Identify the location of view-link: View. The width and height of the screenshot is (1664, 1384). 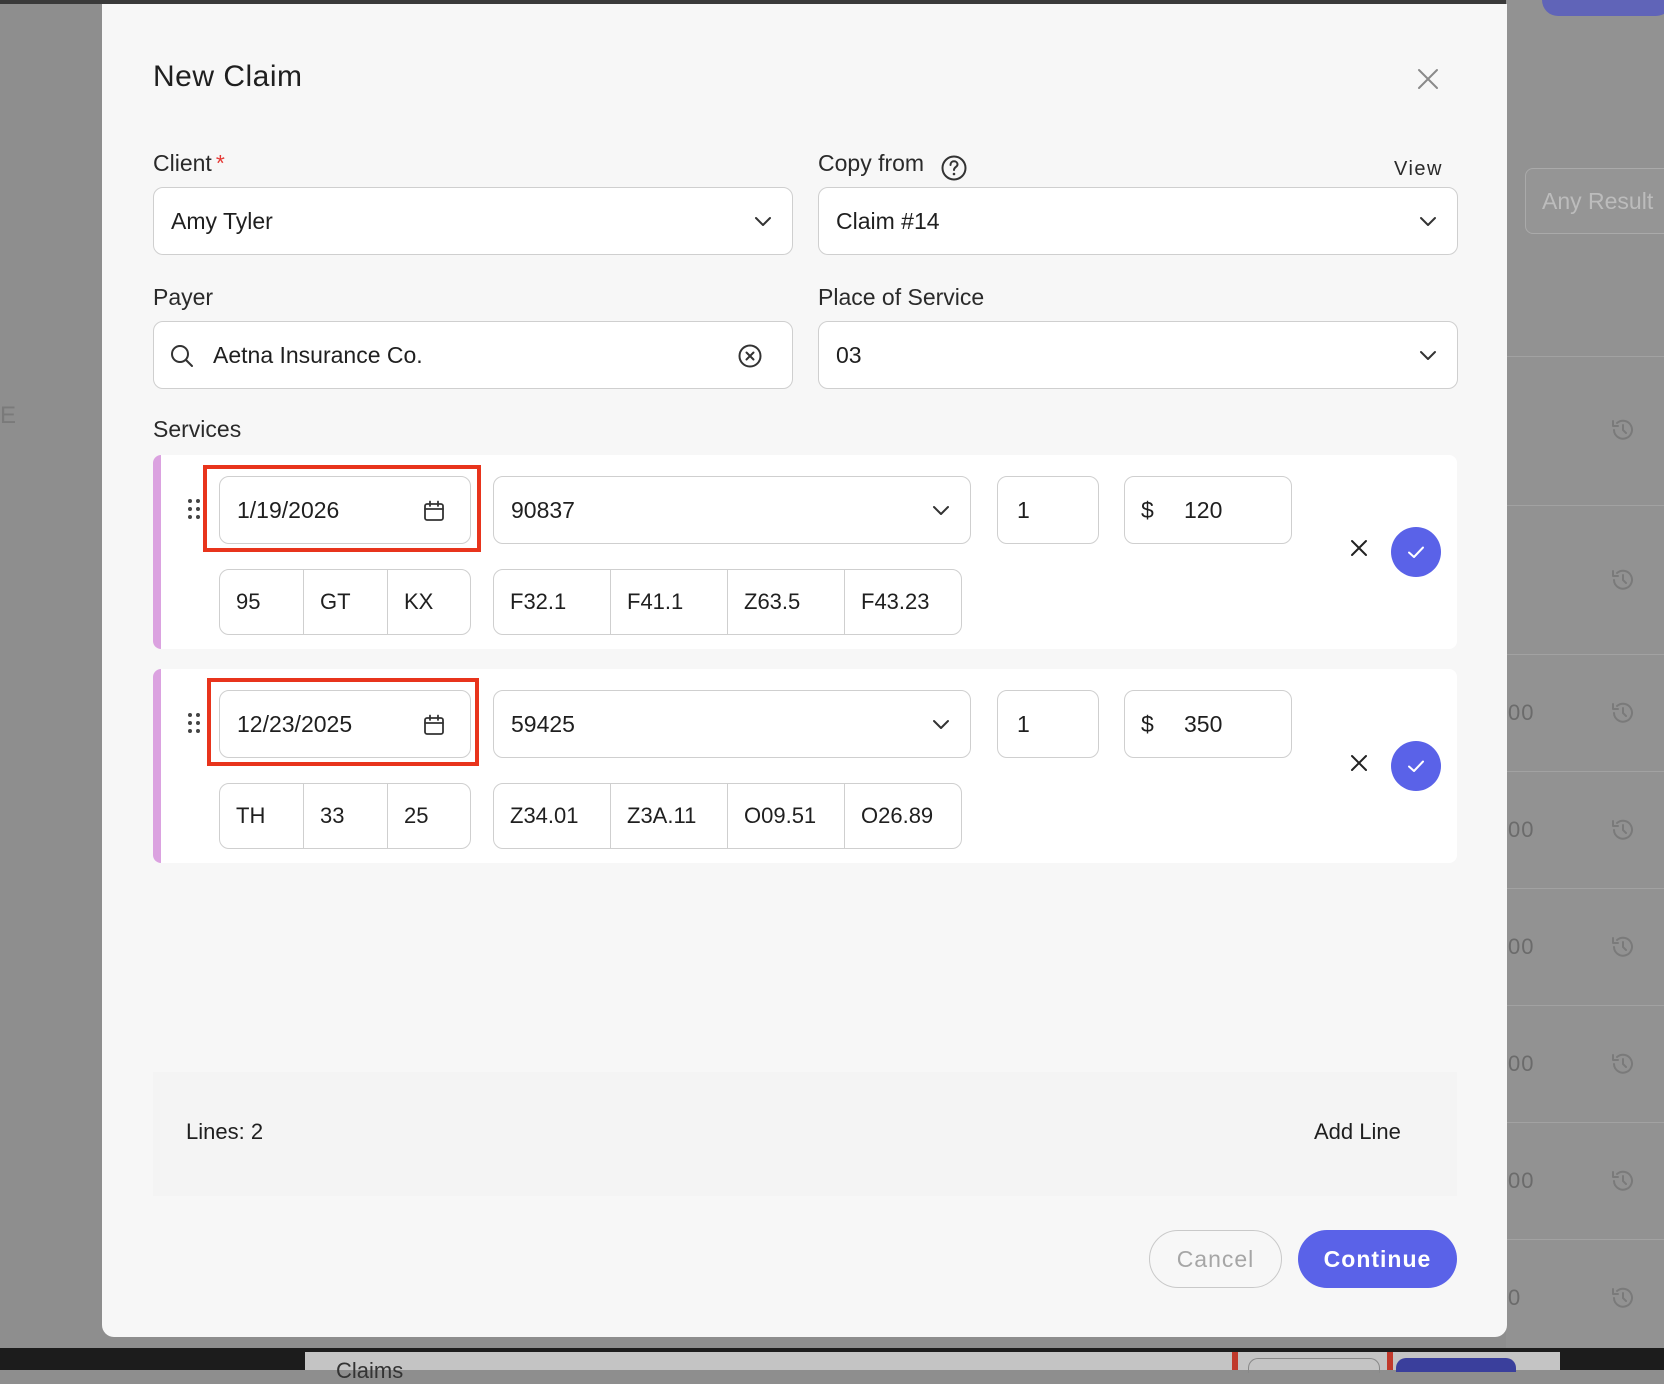
(1418, 169).